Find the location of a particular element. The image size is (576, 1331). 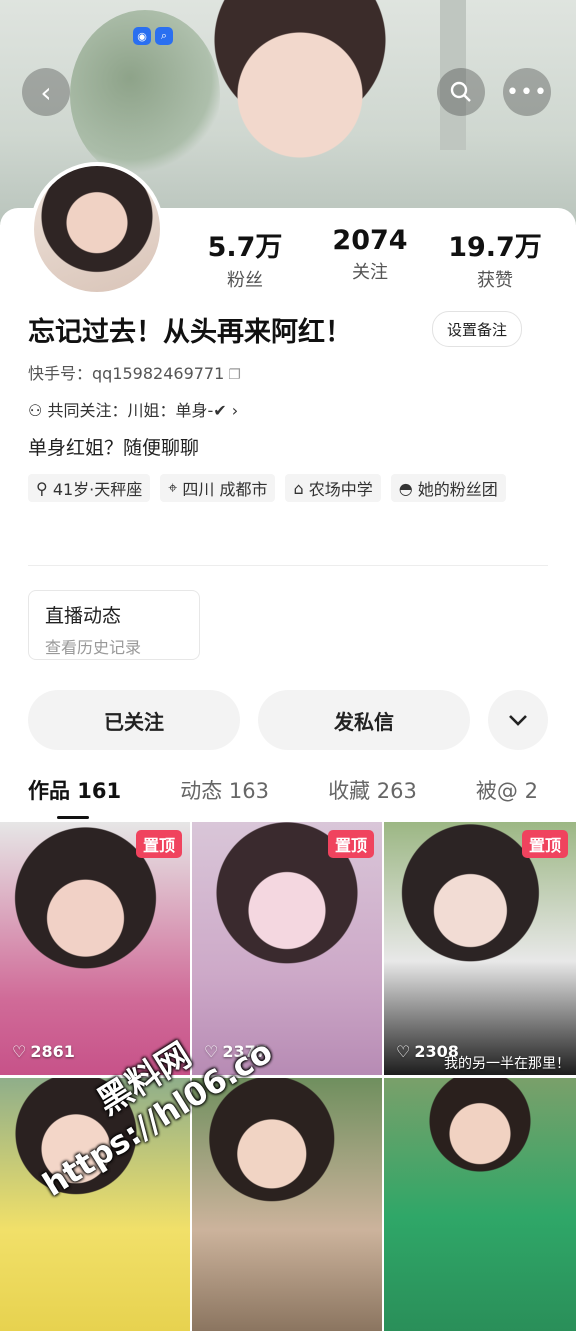

kuaishou-id: 快手号：qq15982469771 ❐ is located at coordinates (134, 372).